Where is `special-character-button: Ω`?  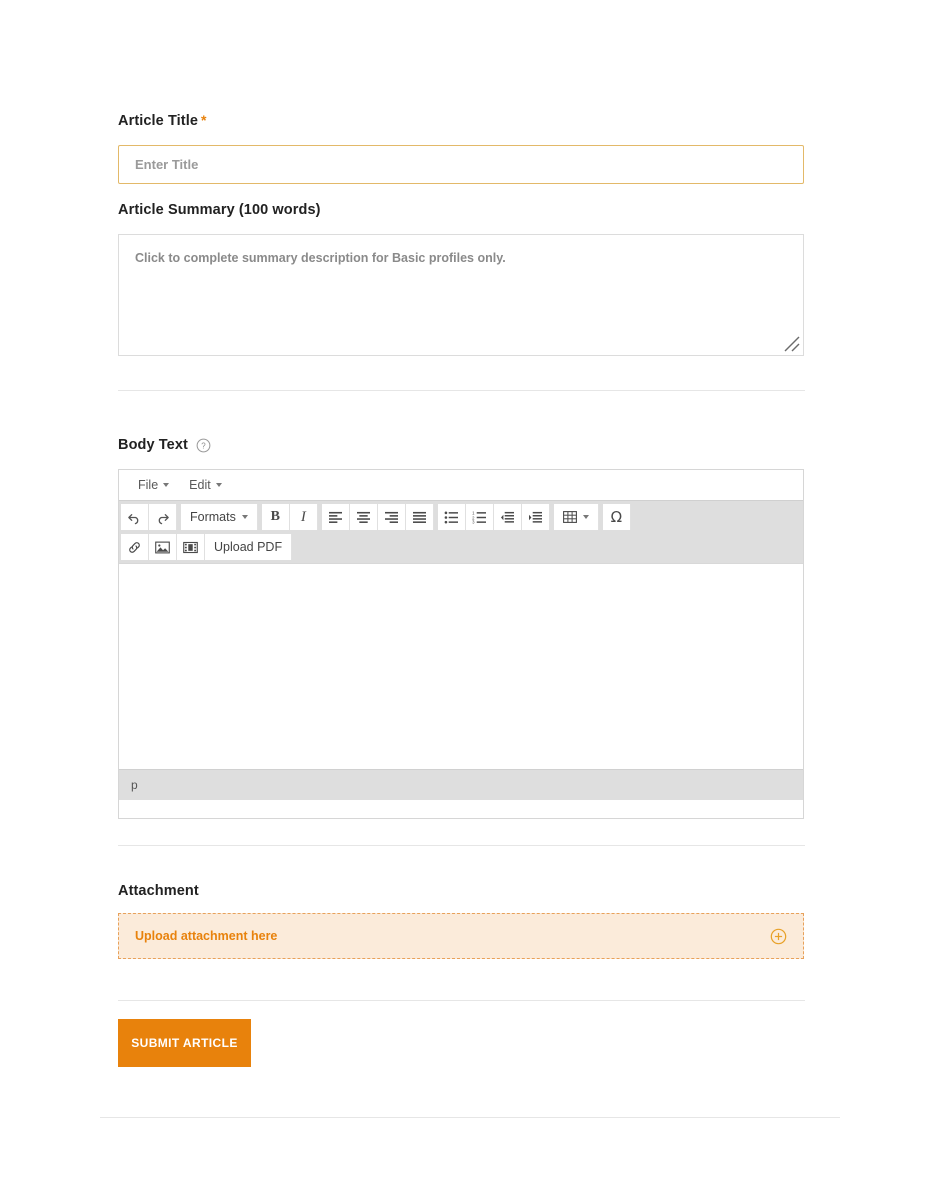 special-character-button: Ω is located at coordinates (616, 517).